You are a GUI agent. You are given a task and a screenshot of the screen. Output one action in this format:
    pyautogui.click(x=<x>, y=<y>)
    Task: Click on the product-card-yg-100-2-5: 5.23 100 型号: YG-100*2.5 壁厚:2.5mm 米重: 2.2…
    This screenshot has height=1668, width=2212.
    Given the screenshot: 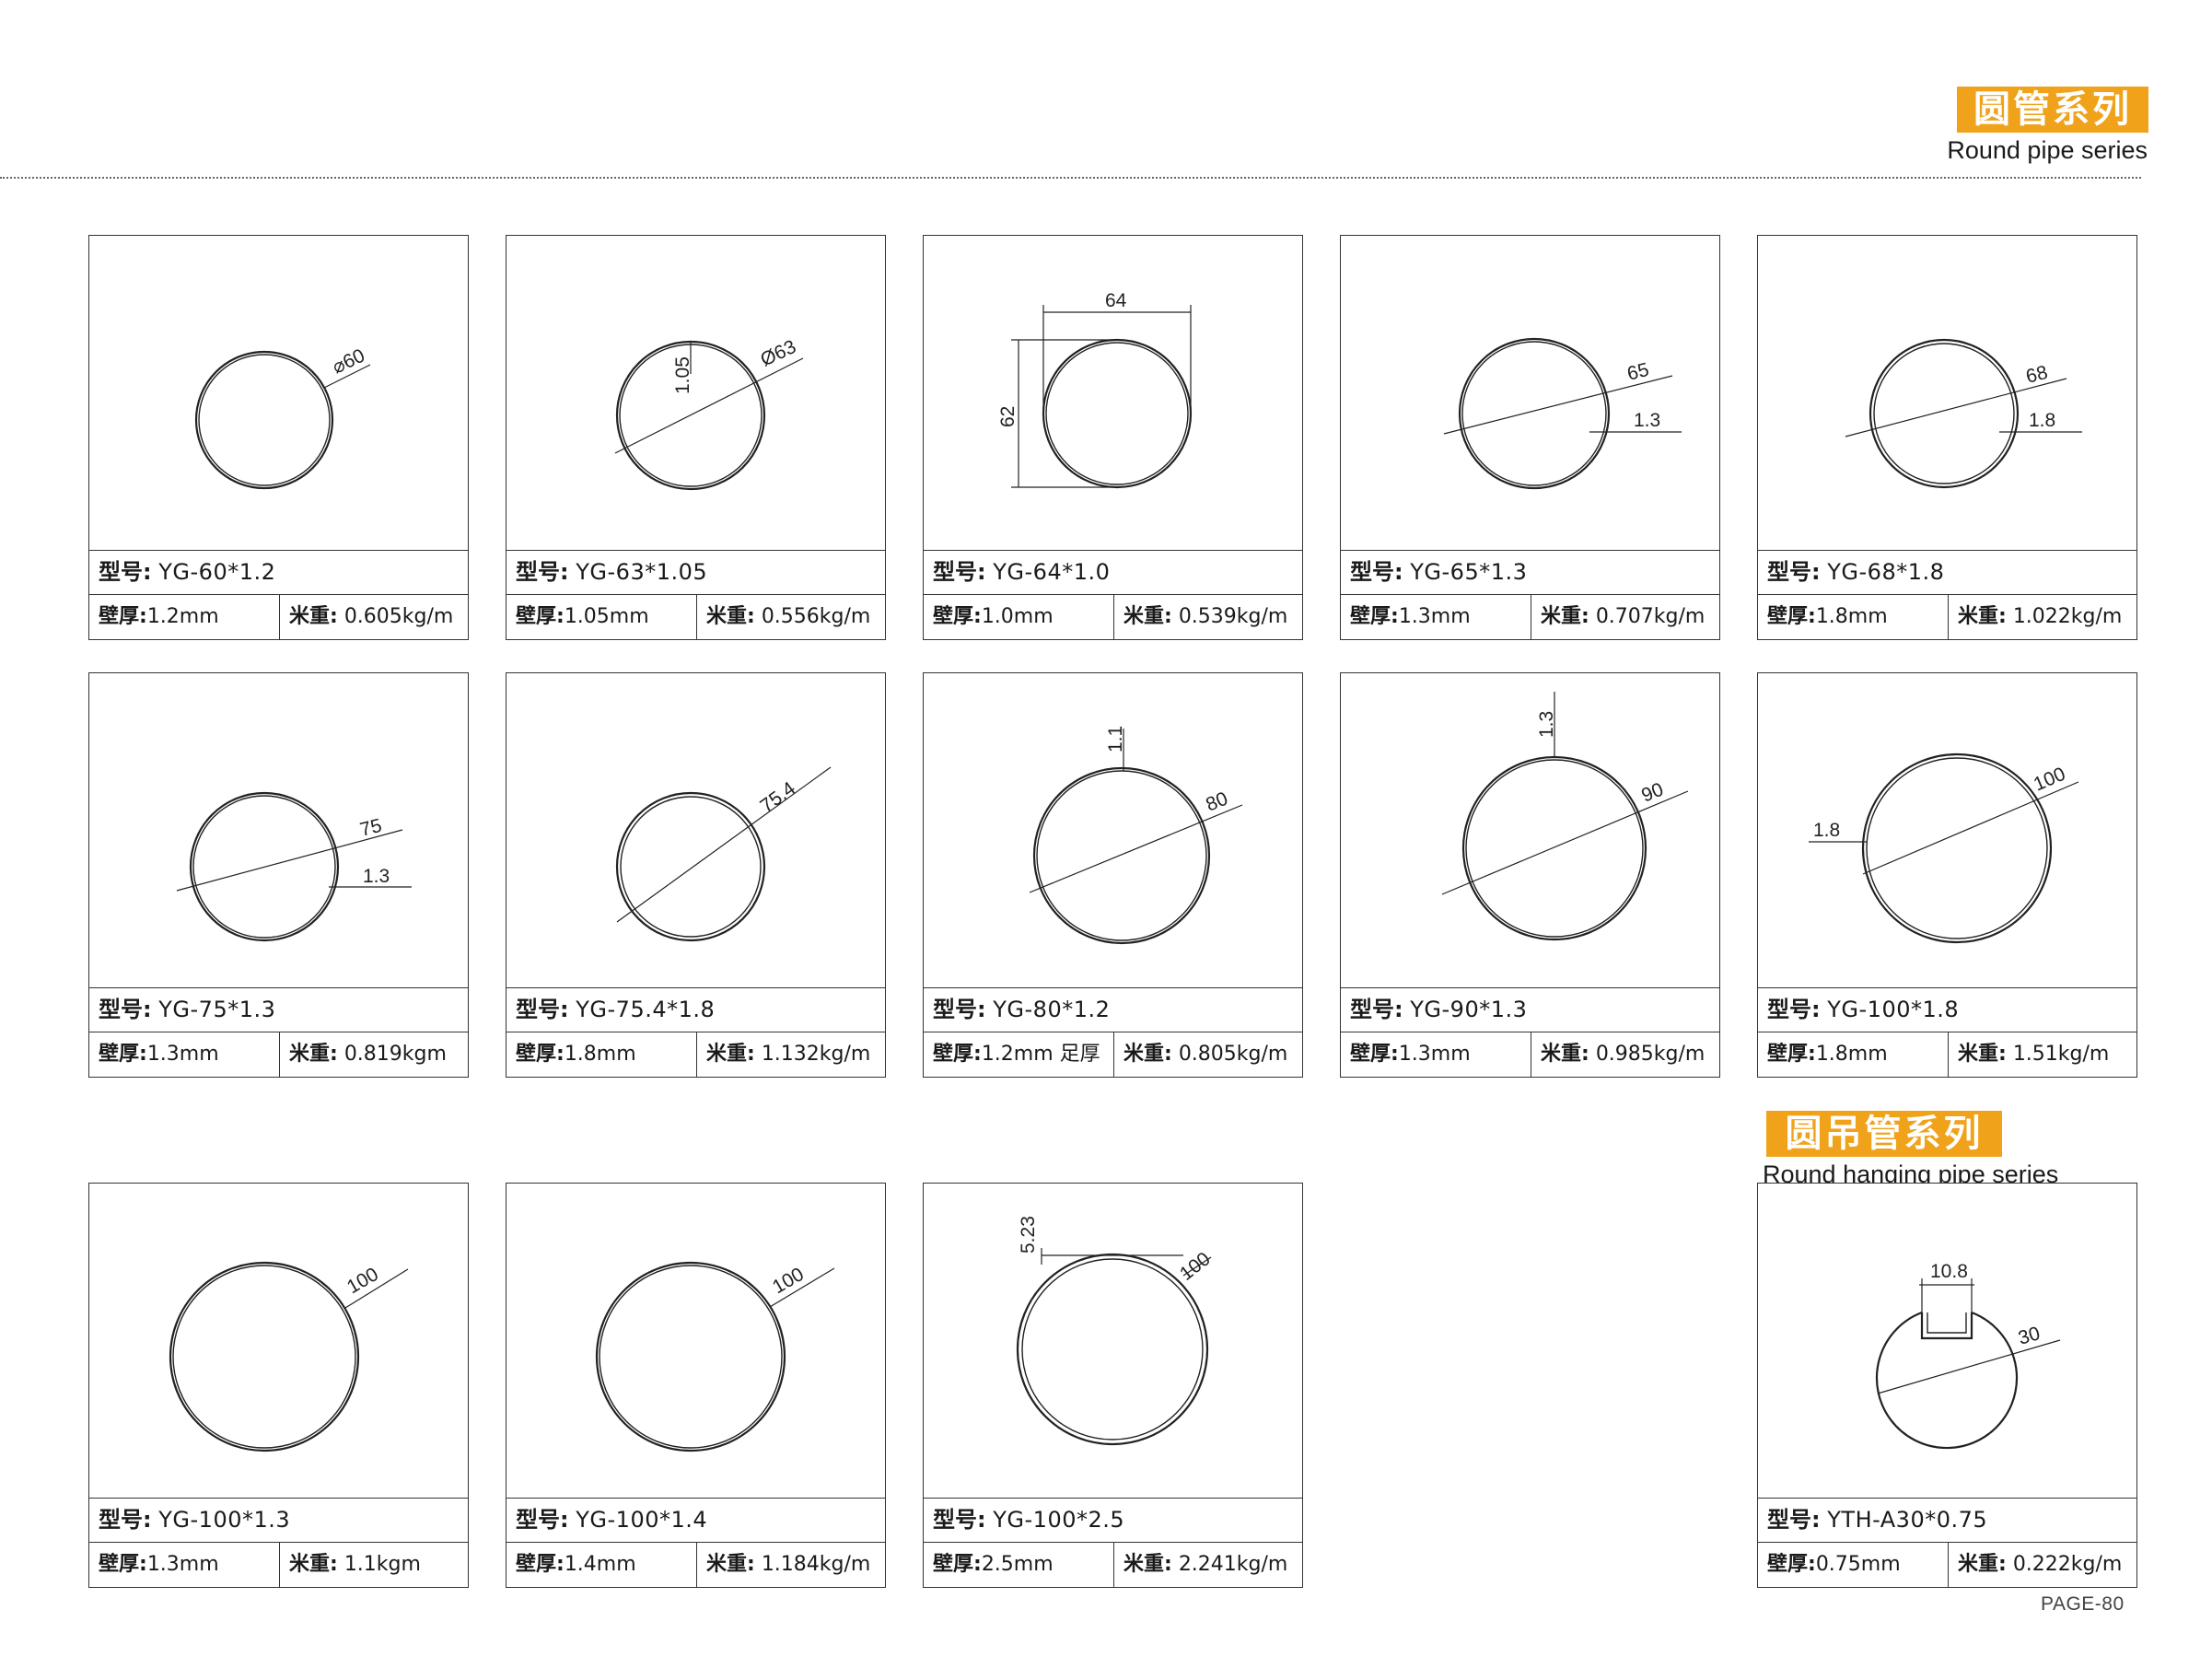 What is the action you would take?
    pyautogui.click(x=1113, y=1385)
    